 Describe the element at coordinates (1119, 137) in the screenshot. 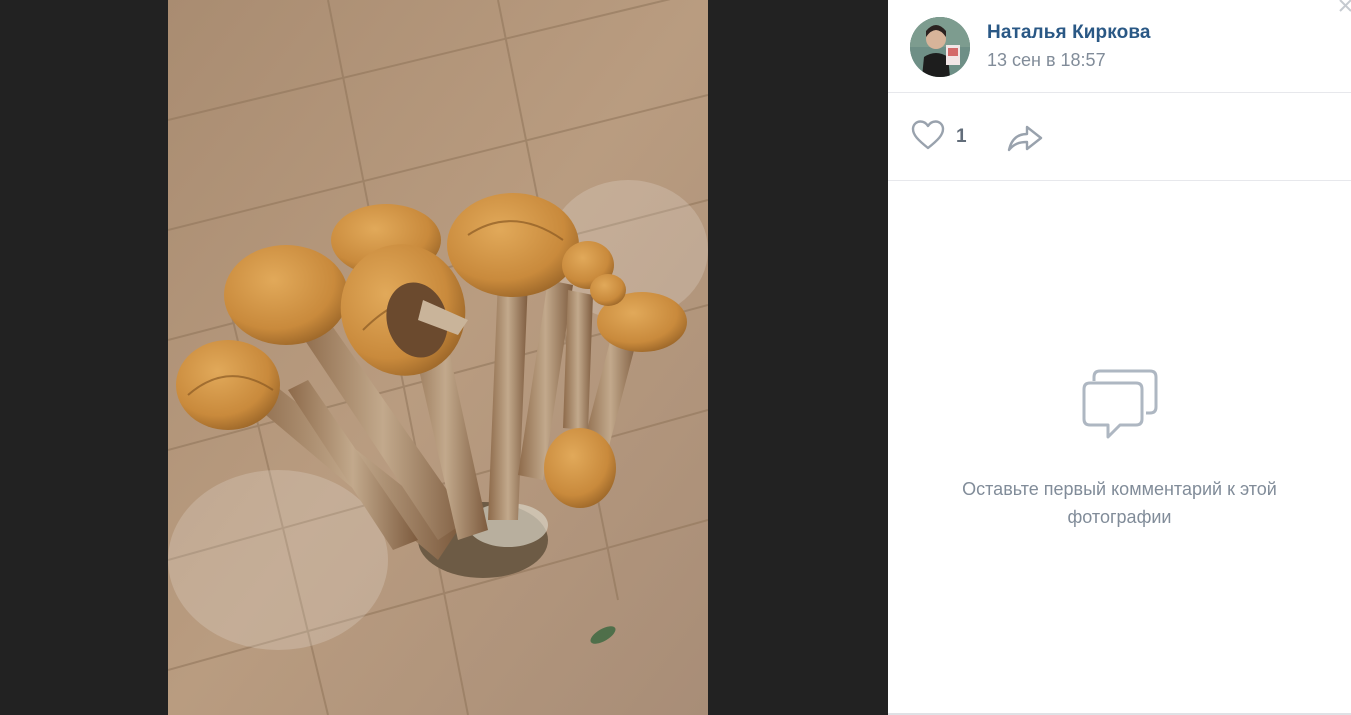

I see `post-actions-bar: 1` at that location.